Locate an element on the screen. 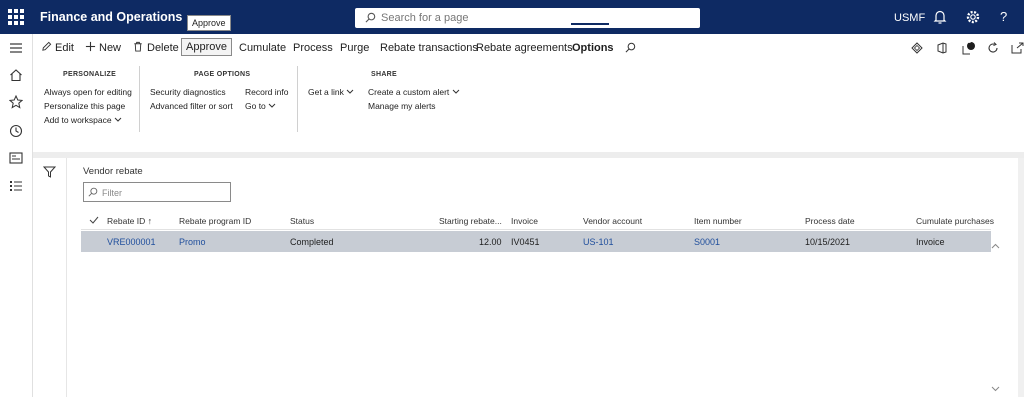 The width and height of the screenshot is (1024, 397). approve-button: Approve is located at coordinates (206, 47).